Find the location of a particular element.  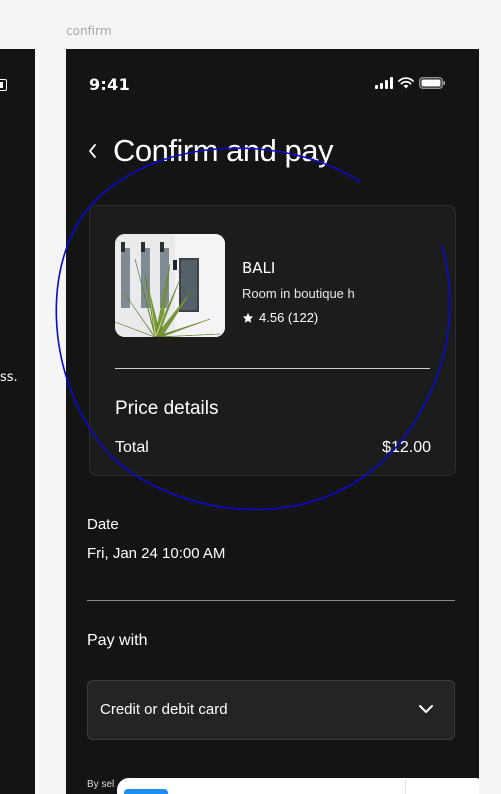

signal-icon is located at coordinates (384, 83).